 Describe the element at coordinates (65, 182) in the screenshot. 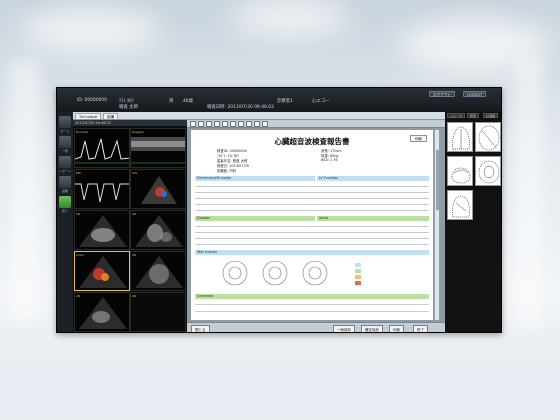

I see `image-icon` at that location.